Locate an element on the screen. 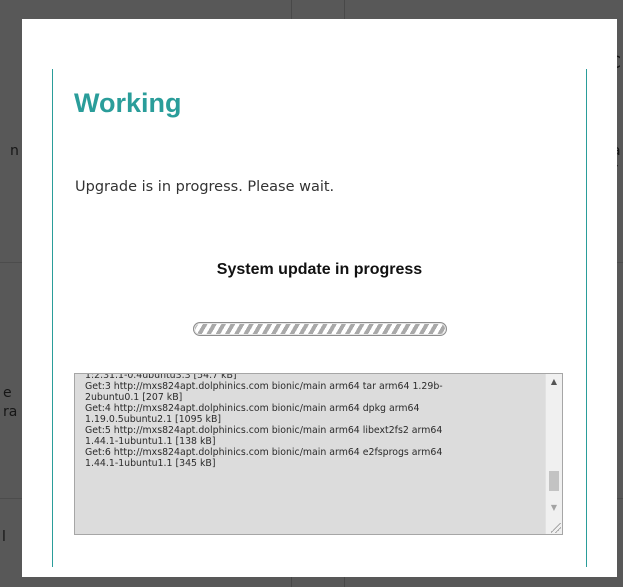 The height and width of the screenshot is (587, 623). right-border-line is located at coordinates (586, 318).